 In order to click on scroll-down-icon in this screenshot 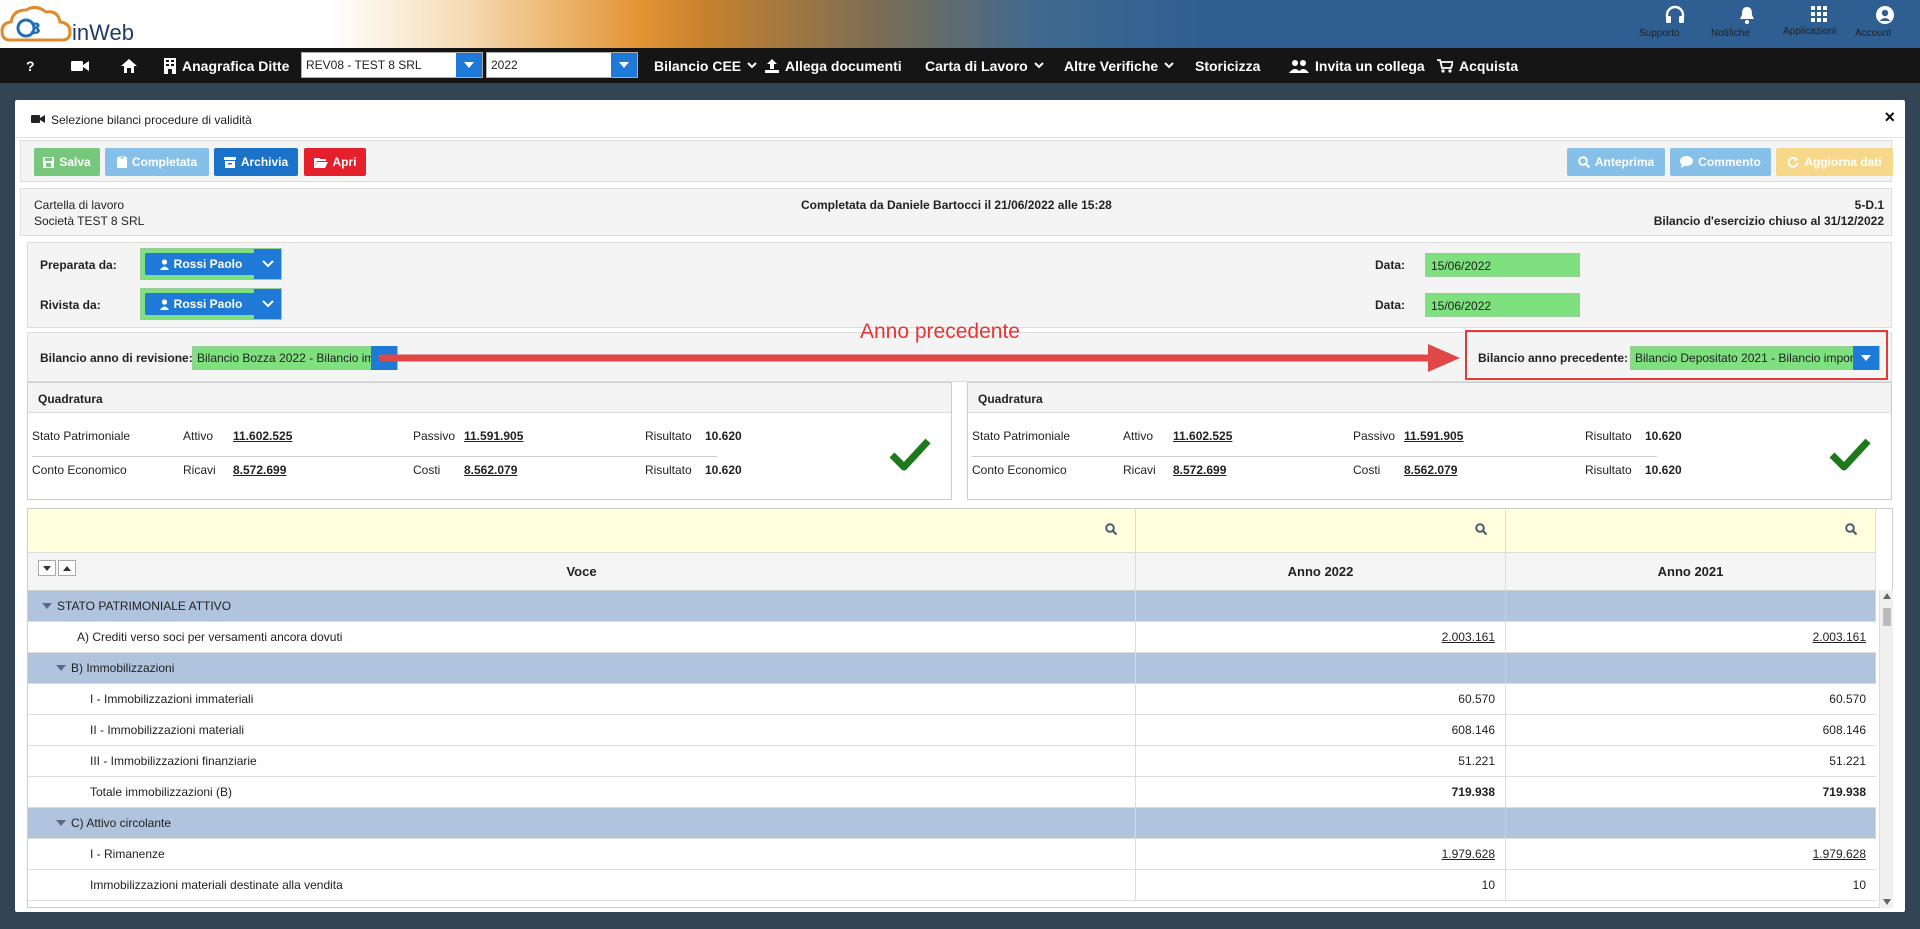, I will do `click(1887, 902)`.